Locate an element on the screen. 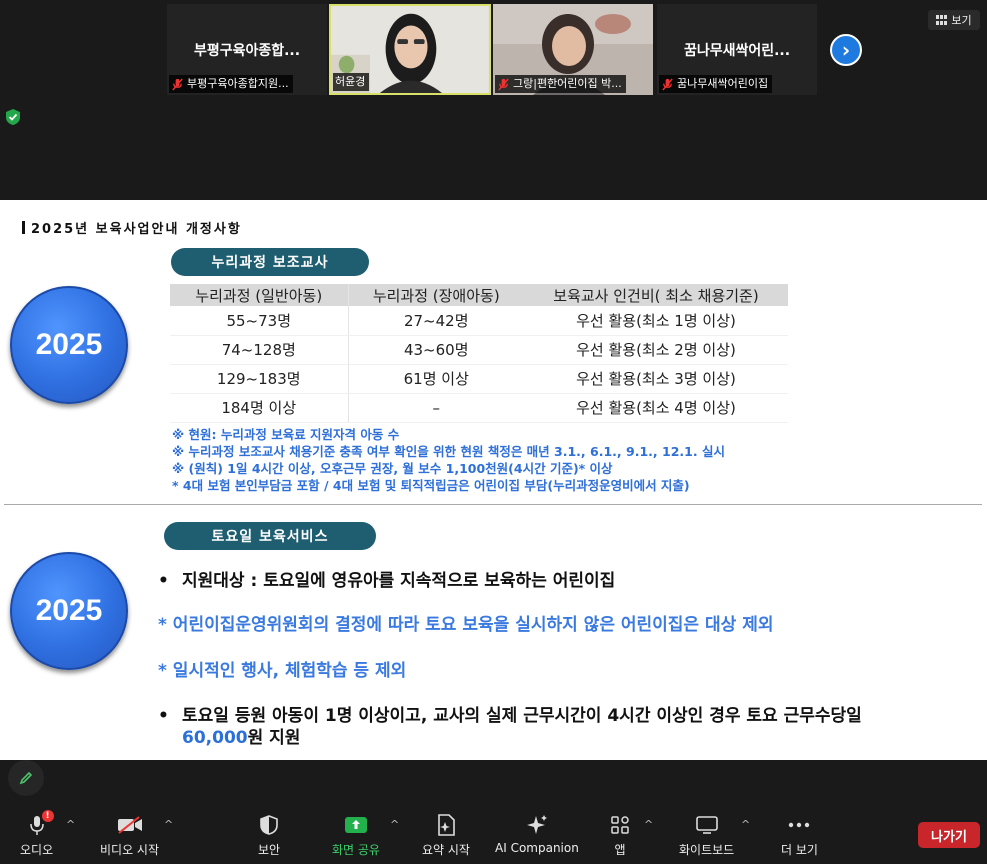  note-line: ※ 현원: 누리과정 보육료 지원자격 아동 수 is located at coordinates (286, 434).